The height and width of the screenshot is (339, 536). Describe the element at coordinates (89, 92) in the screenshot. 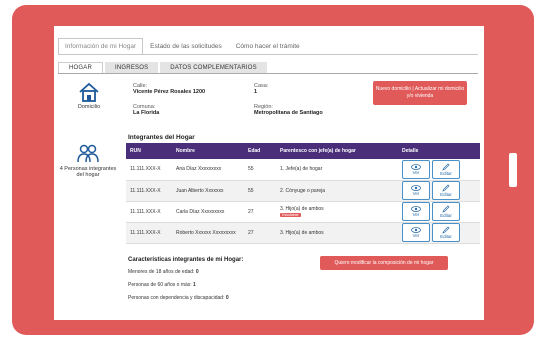

I see `house-icon` at that location.